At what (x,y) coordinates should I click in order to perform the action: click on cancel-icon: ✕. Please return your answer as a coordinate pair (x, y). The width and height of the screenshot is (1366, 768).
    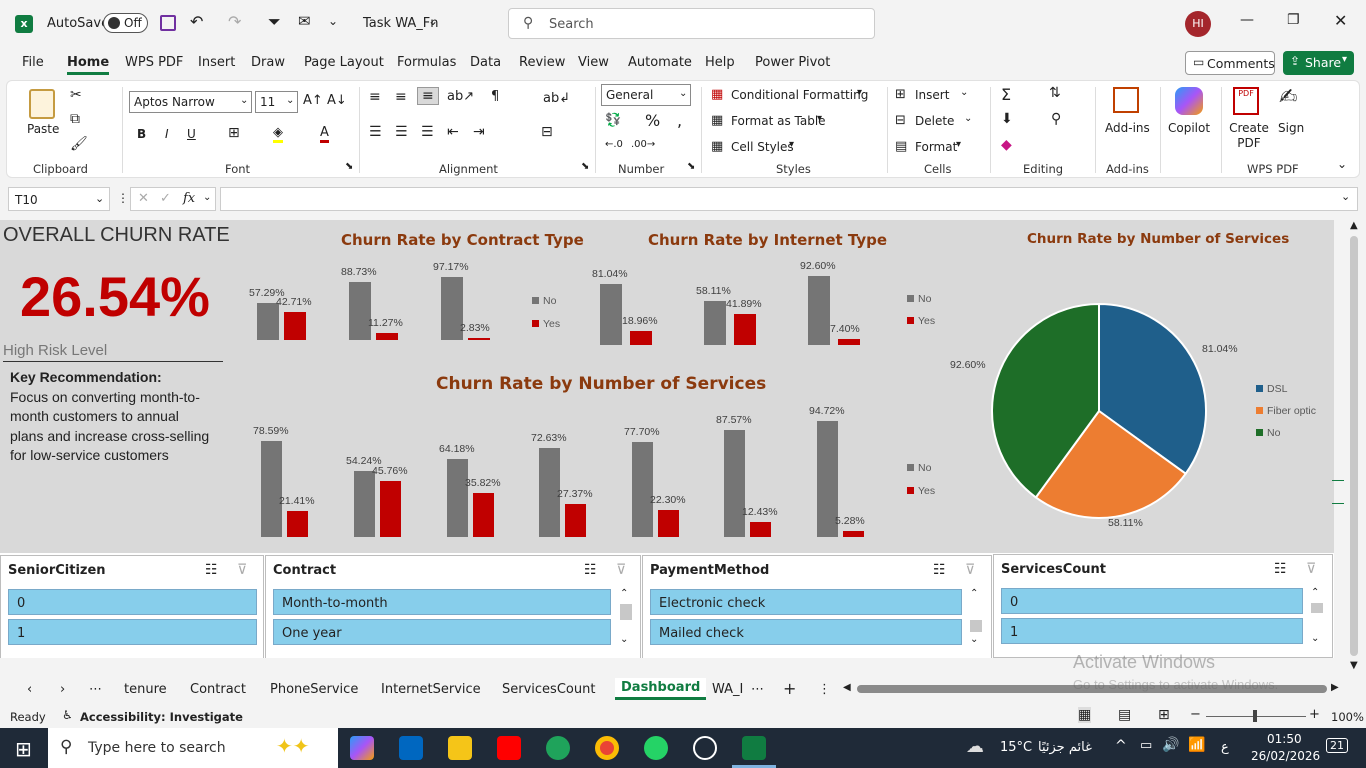
    Looking at the image, I should click on (143, 198).